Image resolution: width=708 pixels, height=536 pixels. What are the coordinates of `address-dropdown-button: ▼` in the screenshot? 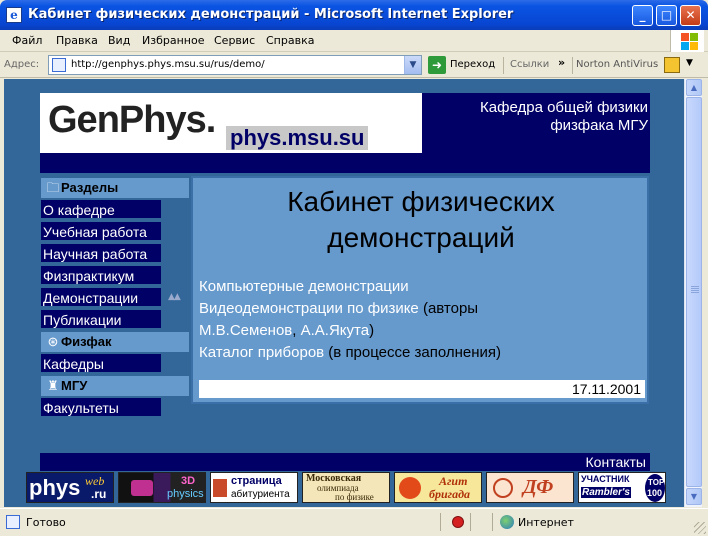 It's located at (412, 65).